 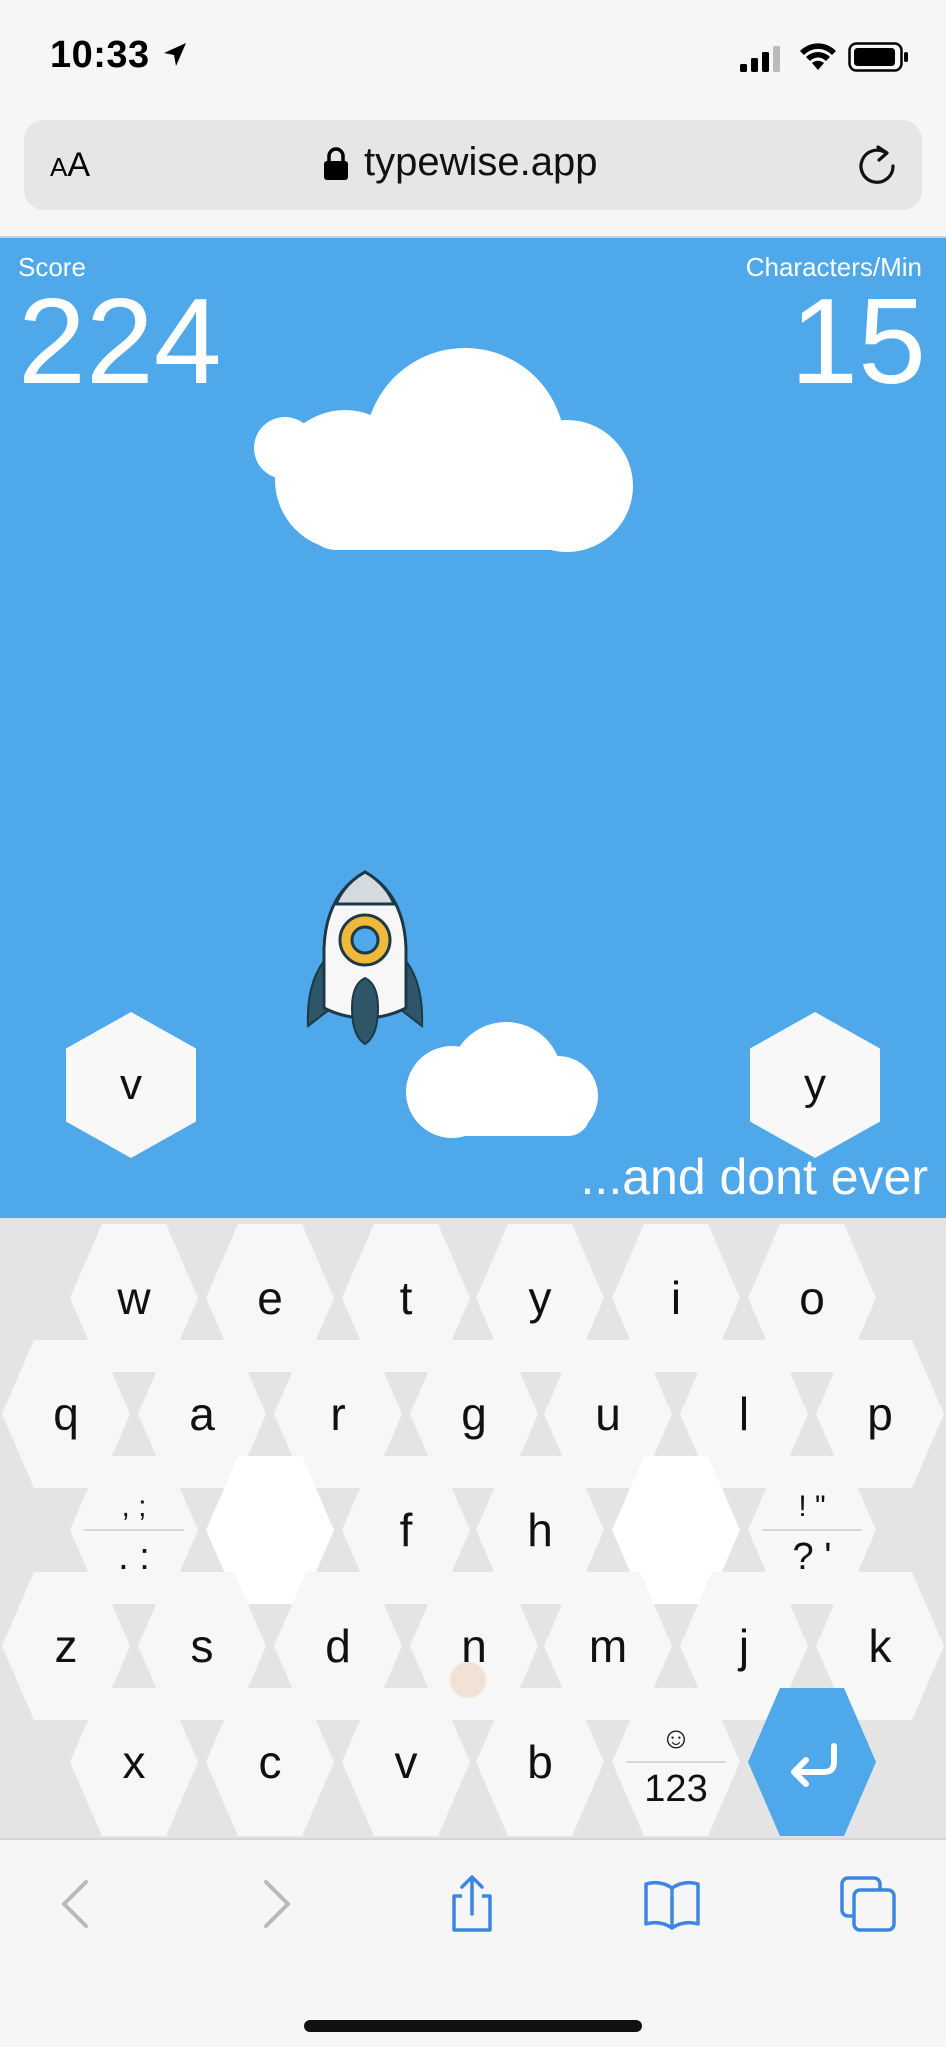 What do you see at coordinates (818, 56) in the screenshot?
I see `wifi-icon` at bounding box center [818, 56].